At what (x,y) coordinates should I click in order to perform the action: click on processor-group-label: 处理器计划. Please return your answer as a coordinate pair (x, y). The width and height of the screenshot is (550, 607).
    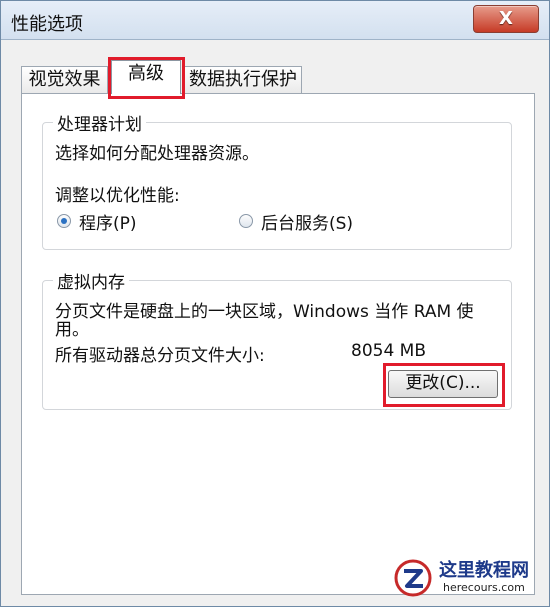
    Looking at the image, I should click on (99, 122).